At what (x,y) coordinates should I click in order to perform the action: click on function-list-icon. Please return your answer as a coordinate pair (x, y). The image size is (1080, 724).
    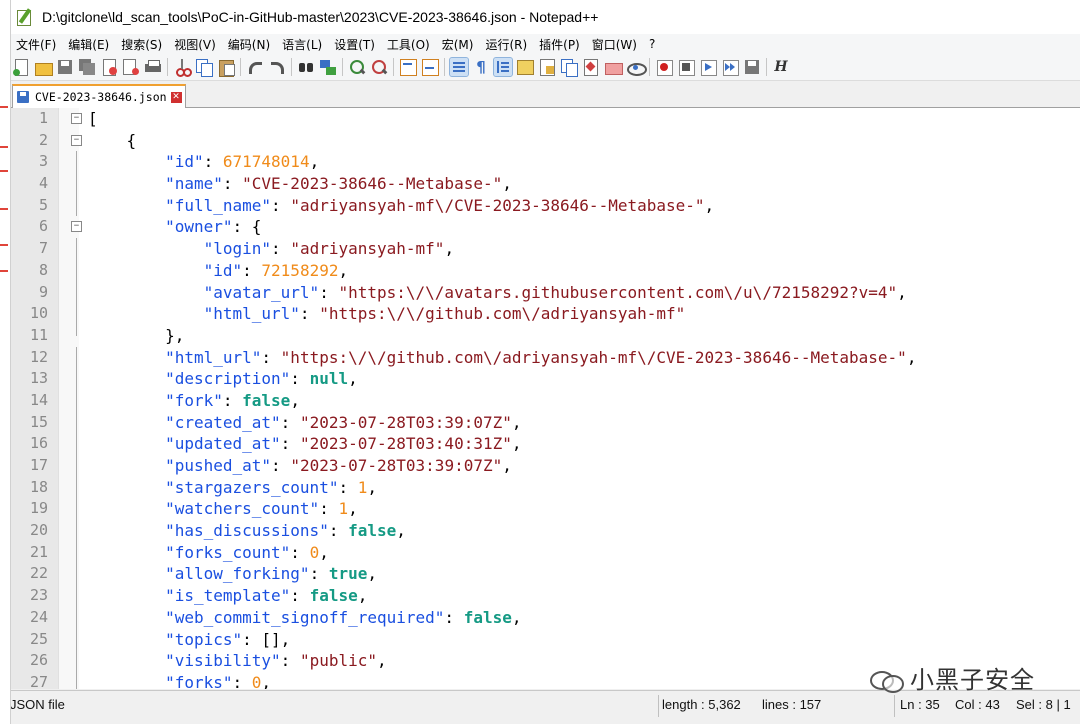
    Looking at the image, I should click on (591, 67).